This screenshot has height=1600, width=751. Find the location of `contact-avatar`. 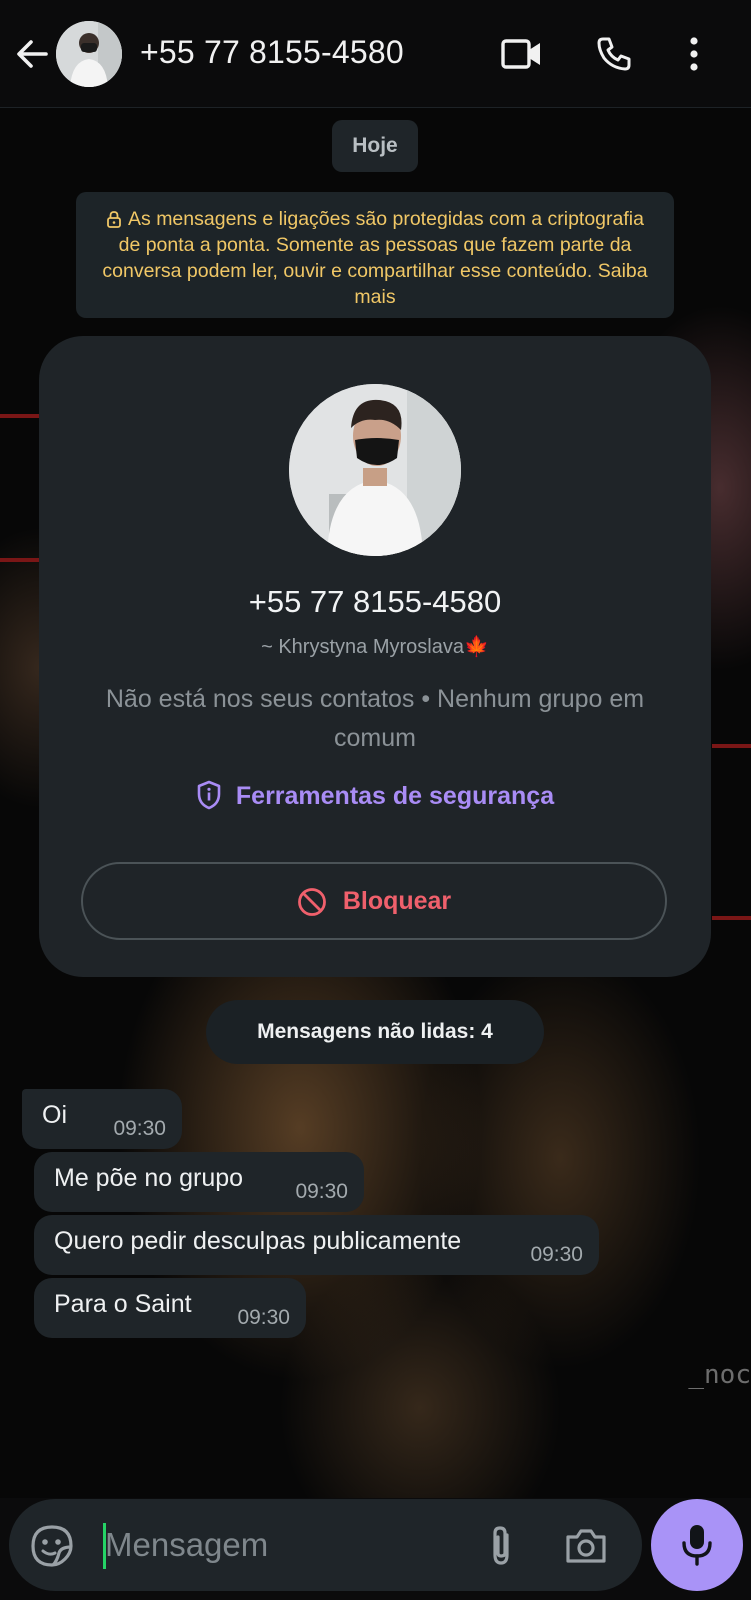

contact-avatar is located at coordinates (89, 54).